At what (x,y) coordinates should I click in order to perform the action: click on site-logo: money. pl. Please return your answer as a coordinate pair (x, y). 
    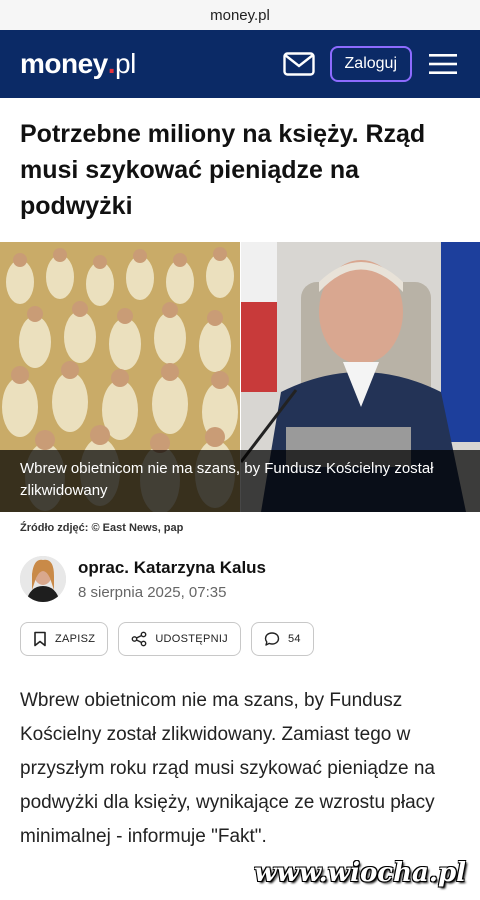
    Looking at the image, I should click on (78, 64).